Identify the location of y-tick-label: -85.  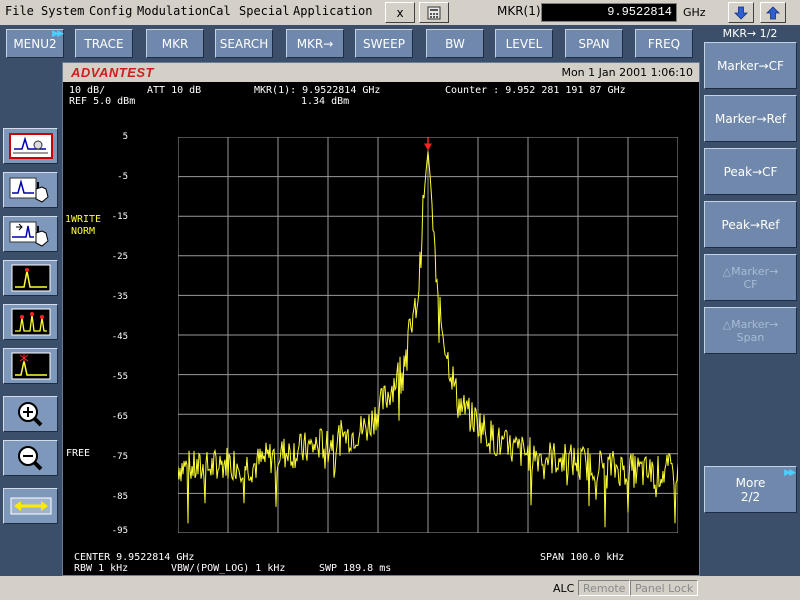
(119, 497).